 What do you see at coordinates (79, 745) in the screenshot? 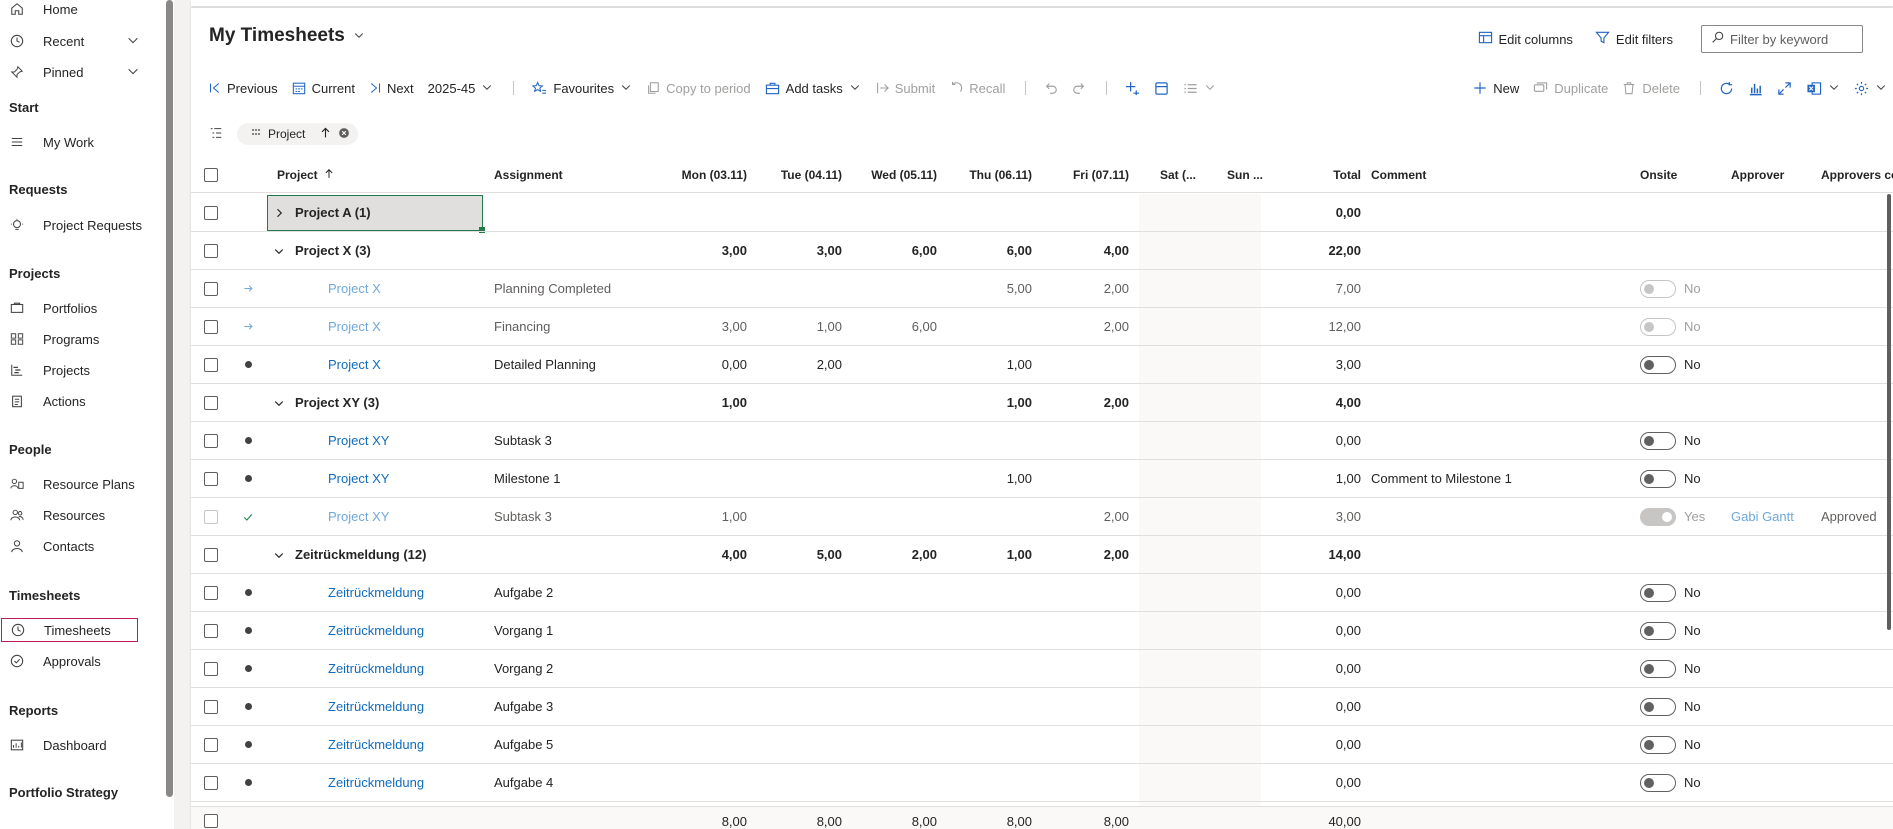
I see `sidebar-item-dashboard: Dashboard` at bounding box center [79, 745].